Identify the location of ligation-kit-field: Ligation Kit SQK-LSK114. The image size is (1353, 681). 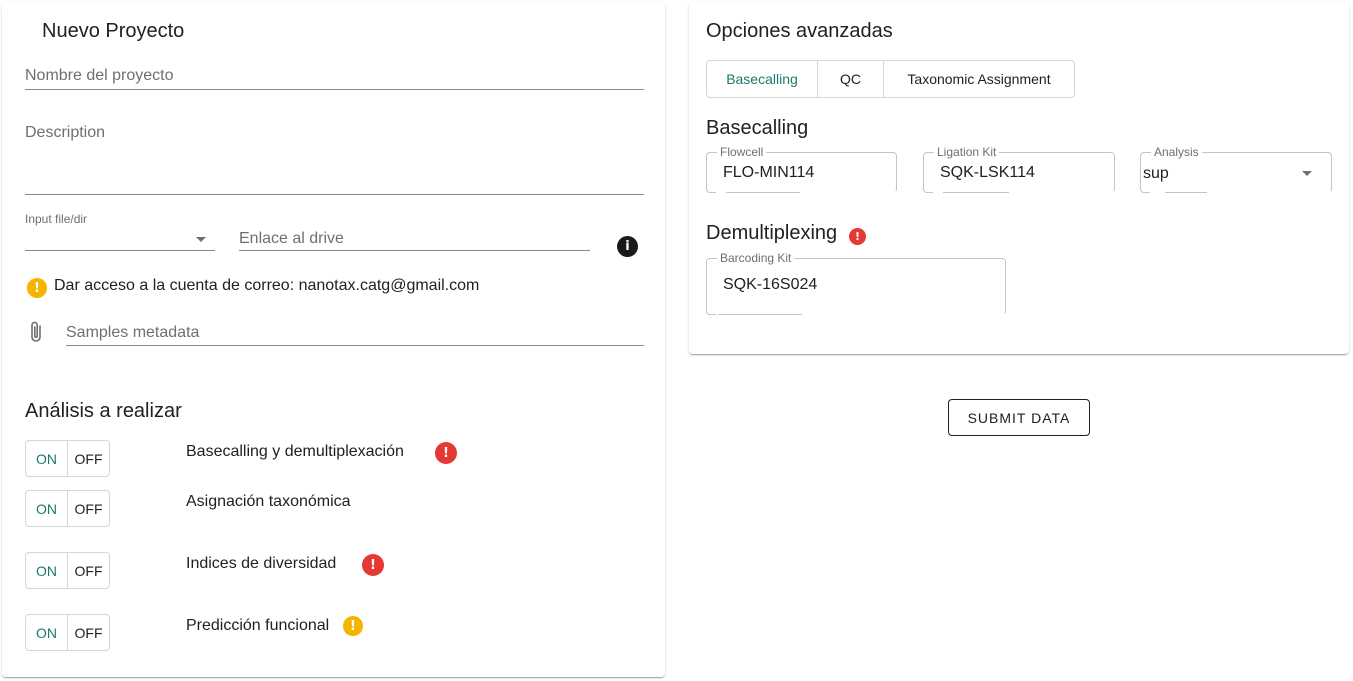
(1019, 169).